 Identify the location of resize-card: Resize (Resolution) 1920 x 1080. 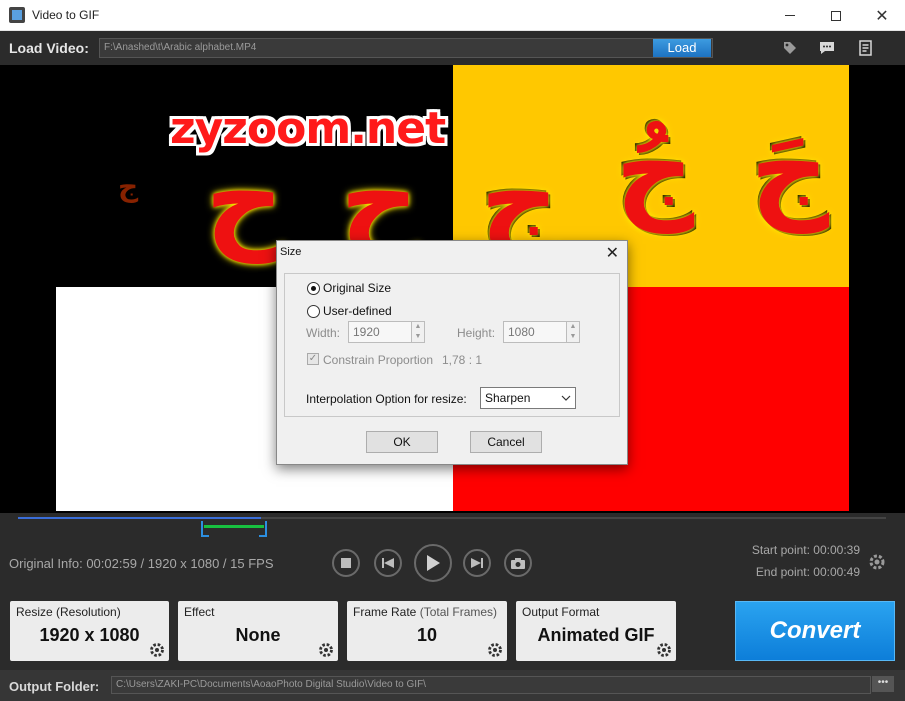
(89, 631).